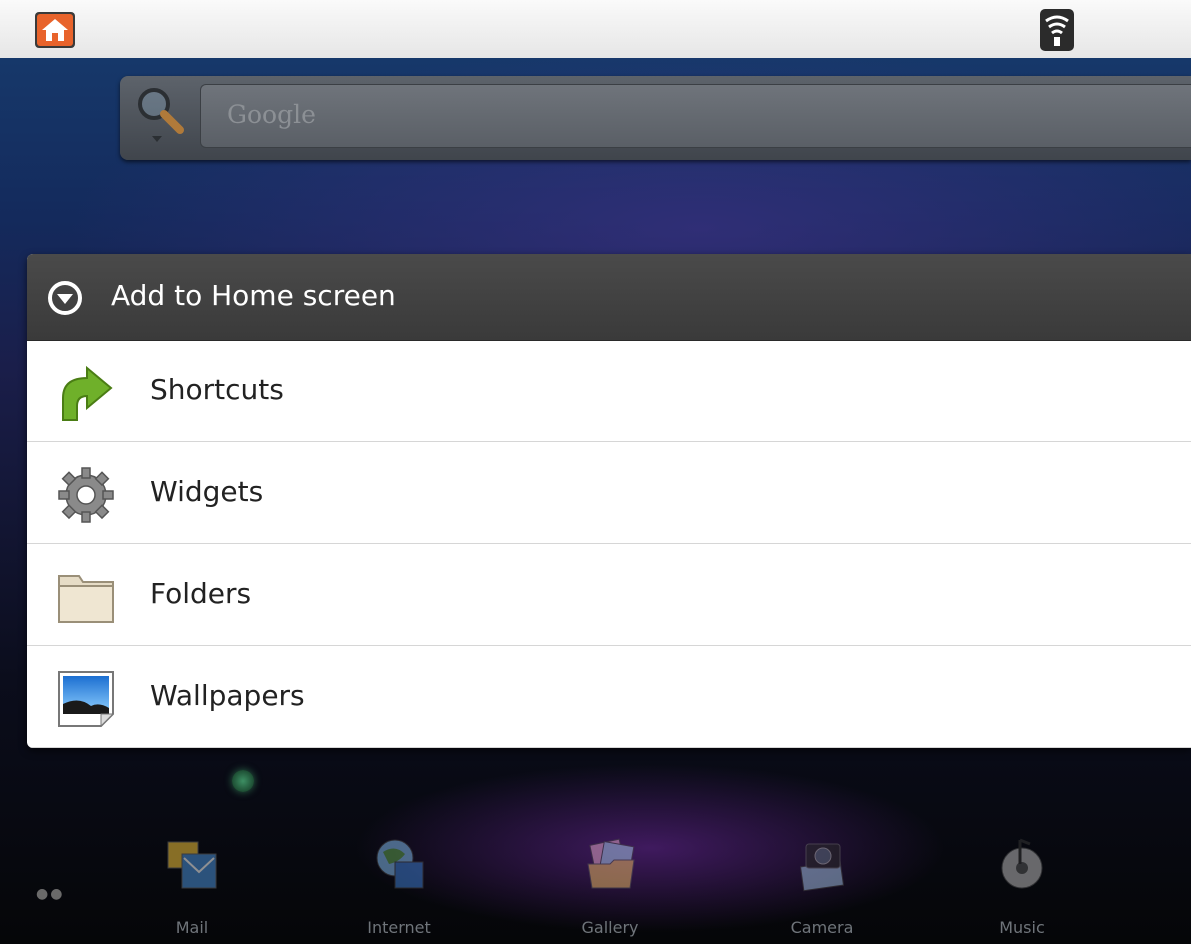 The image size is (1191, 944). Describe the element at coordinates (50, 894) in the screenshot. I see `all-apps-handle: ●●` at that location.